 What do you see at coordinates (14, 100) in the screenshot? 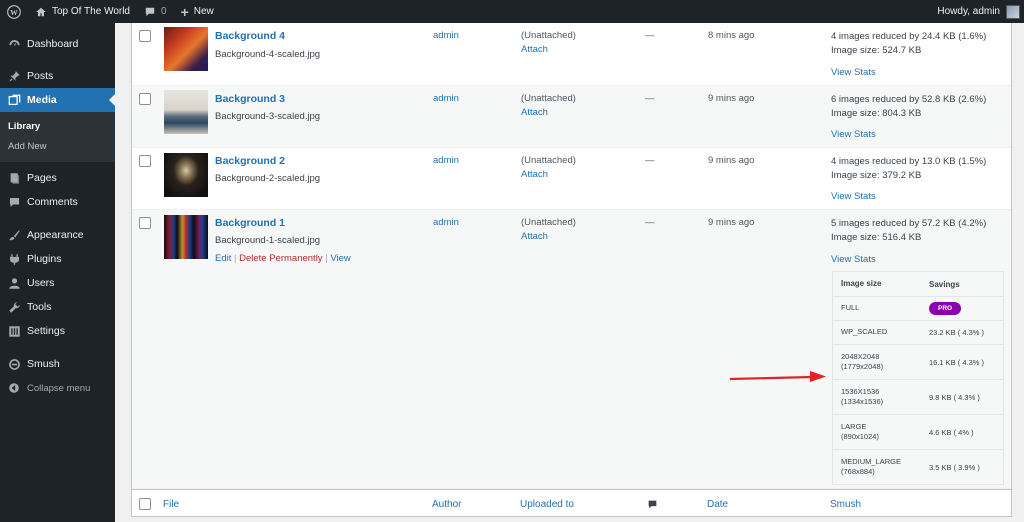
I see `media-icon` at bounding box center [14, 100].